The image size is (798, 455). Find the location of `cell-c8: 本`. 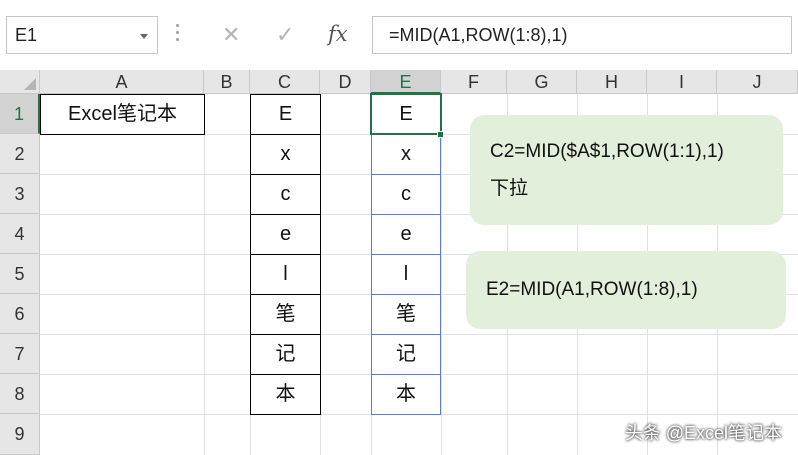

cell-c8: 本 is located at coordinates (285, 394).